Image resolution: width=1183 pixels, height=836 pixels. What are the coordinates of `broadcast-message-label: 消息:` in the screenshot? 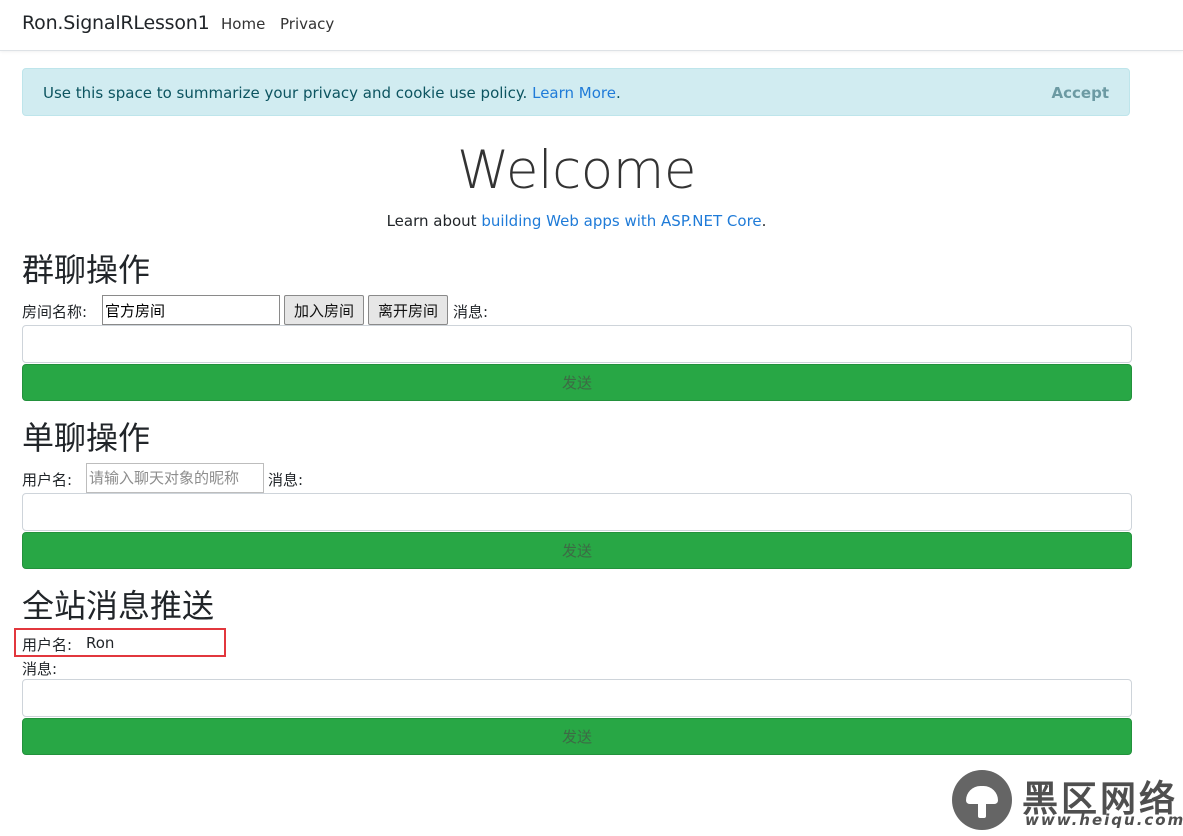 It's located at (40, 669).